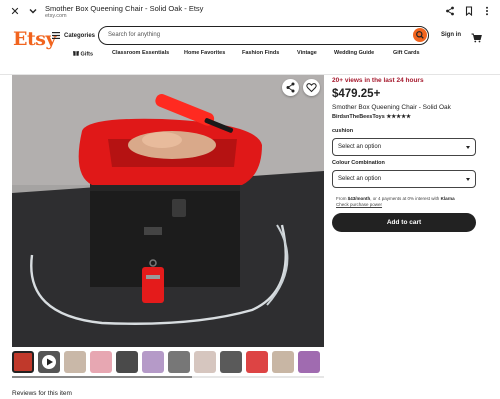 This screenshot has height=399, width=500. Describe the element at coordinates (404, 222) in the screenshot. I see `add-to-cart-button: Add to cart` at that location.